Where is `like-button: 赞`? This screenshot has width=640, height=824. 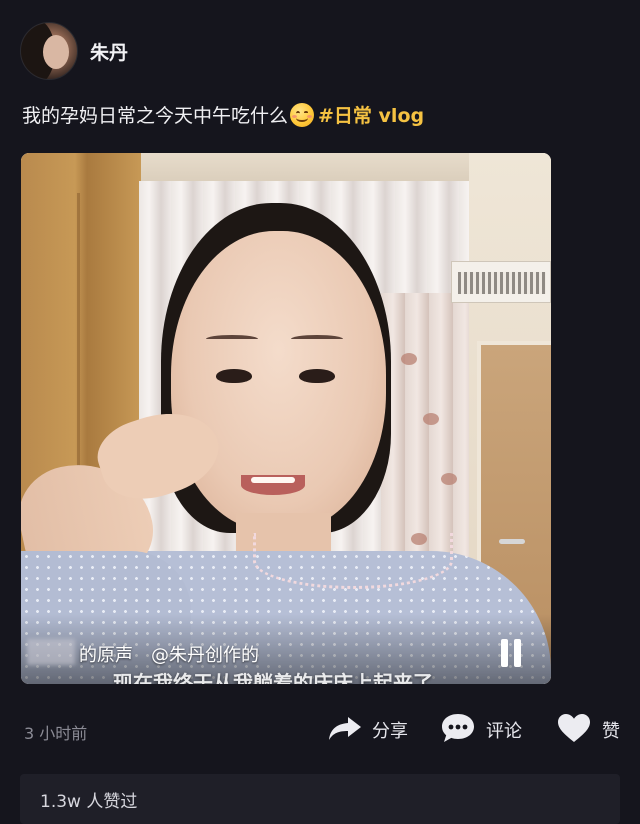
like-button: 赞 is located at coordinates (588, 730).